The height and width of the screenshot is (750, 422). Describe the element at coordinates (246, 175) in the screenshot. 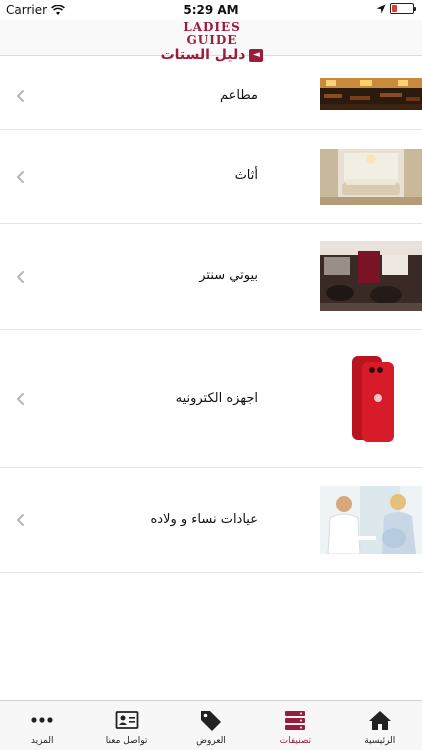

I see `category-label: أثاث` at that location.